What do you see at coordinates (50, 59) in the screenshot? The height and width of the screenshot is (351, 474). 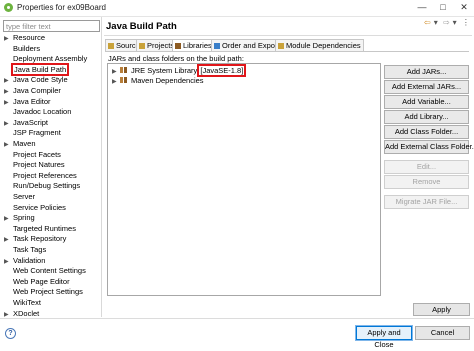 I see `sidebar-item-label: Deployment Assembly` at bounding box center [50, 59].